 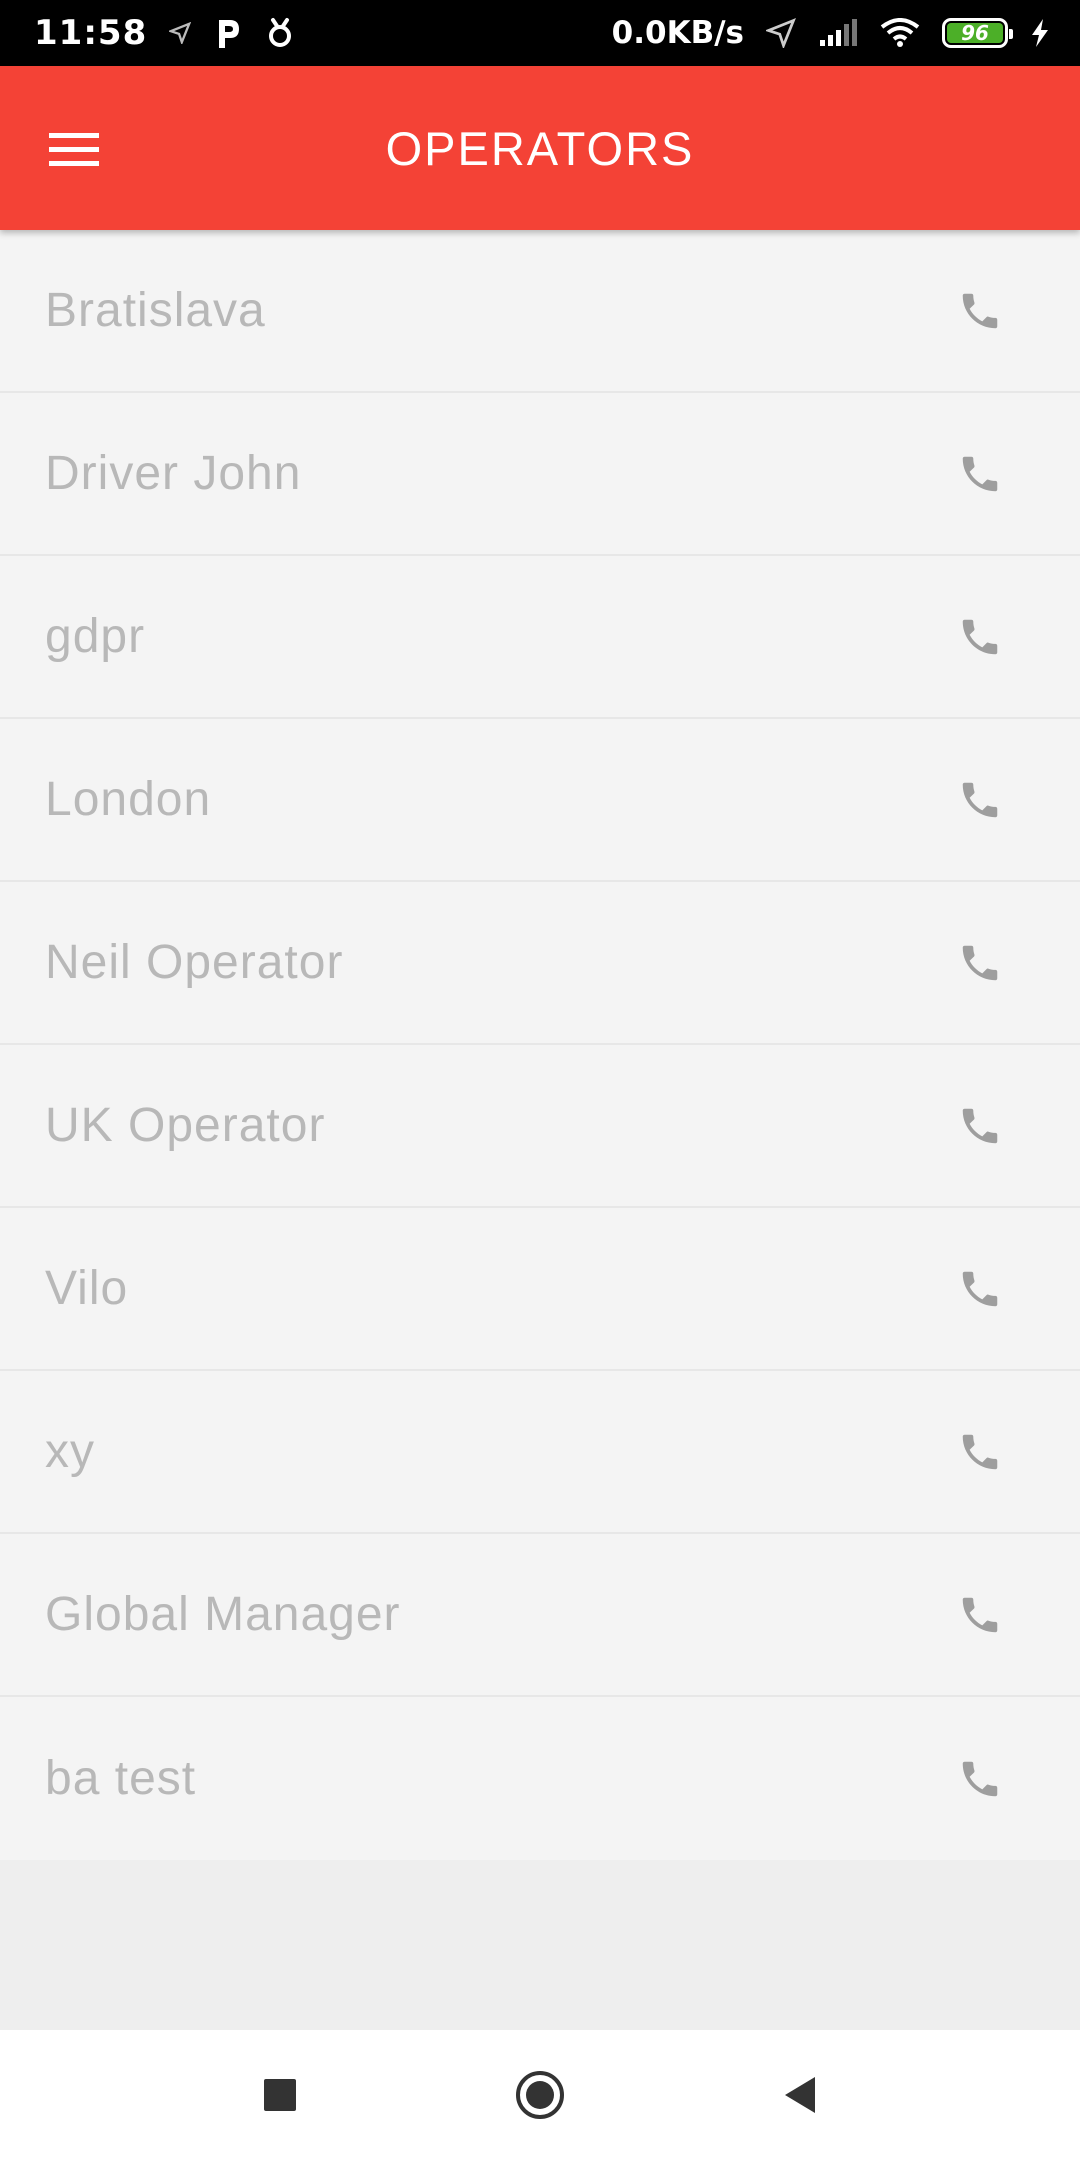 What do you see at coordinates (540, 1289) in the screenshot?
I see `list-item: Vilo` at bounding box center [540, 1289].